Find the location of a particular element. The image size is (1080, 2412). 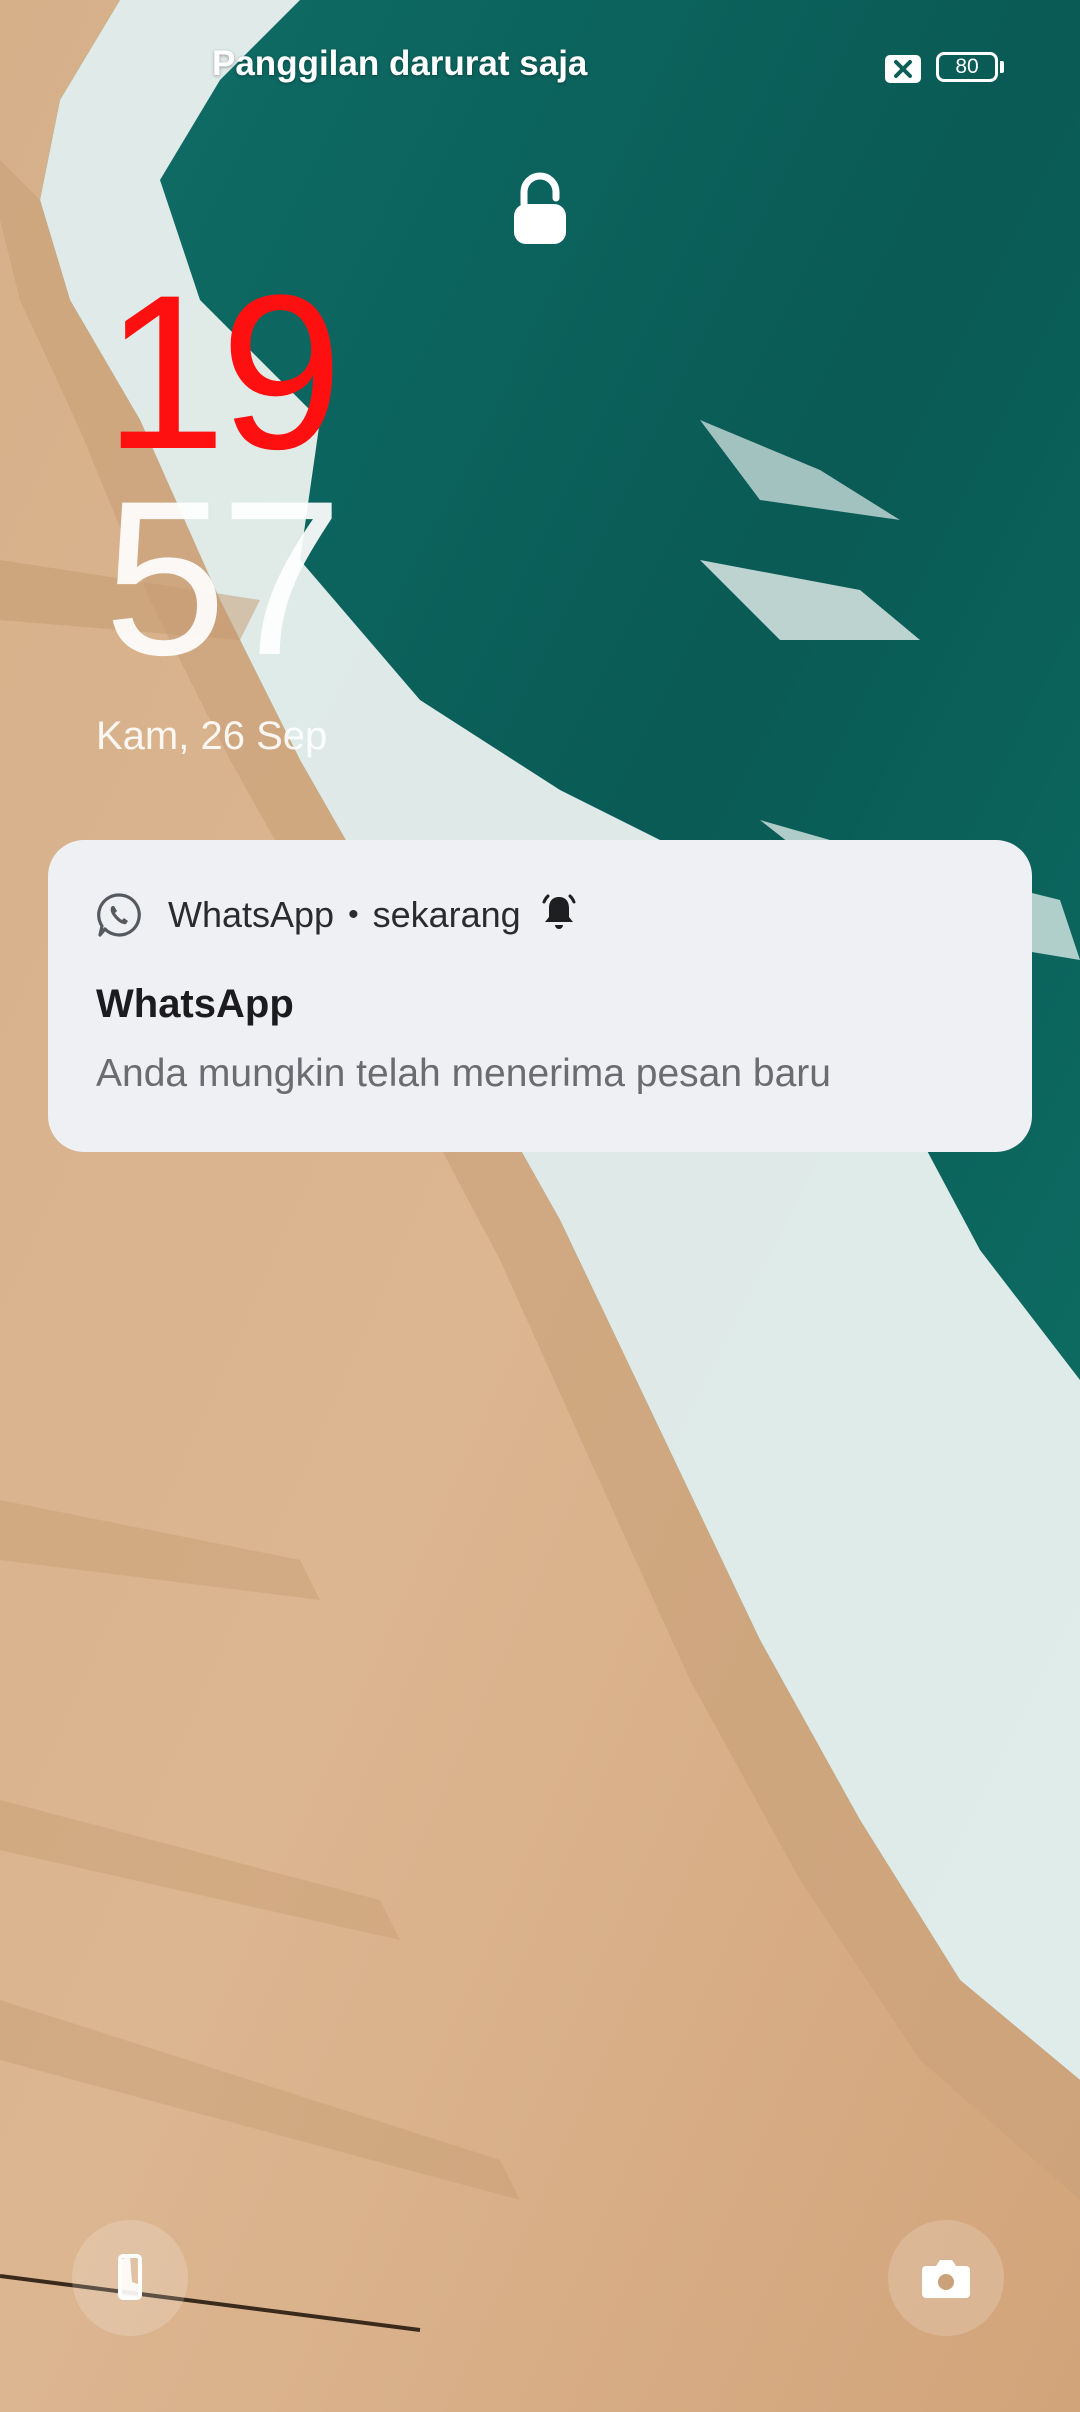

status-bar: Panggilan darurat saja 80 is located at coordinates (540, 70).